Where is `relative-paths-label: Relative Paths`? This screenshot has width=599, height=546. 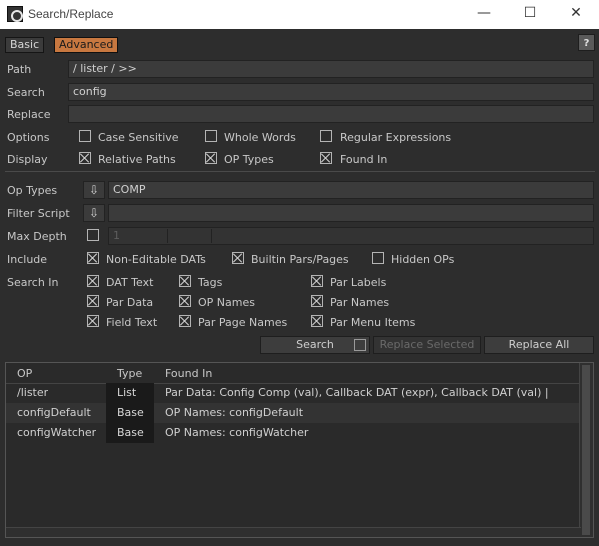
relative-paths-label: Relative Paths is located at coordinates (137, 159).